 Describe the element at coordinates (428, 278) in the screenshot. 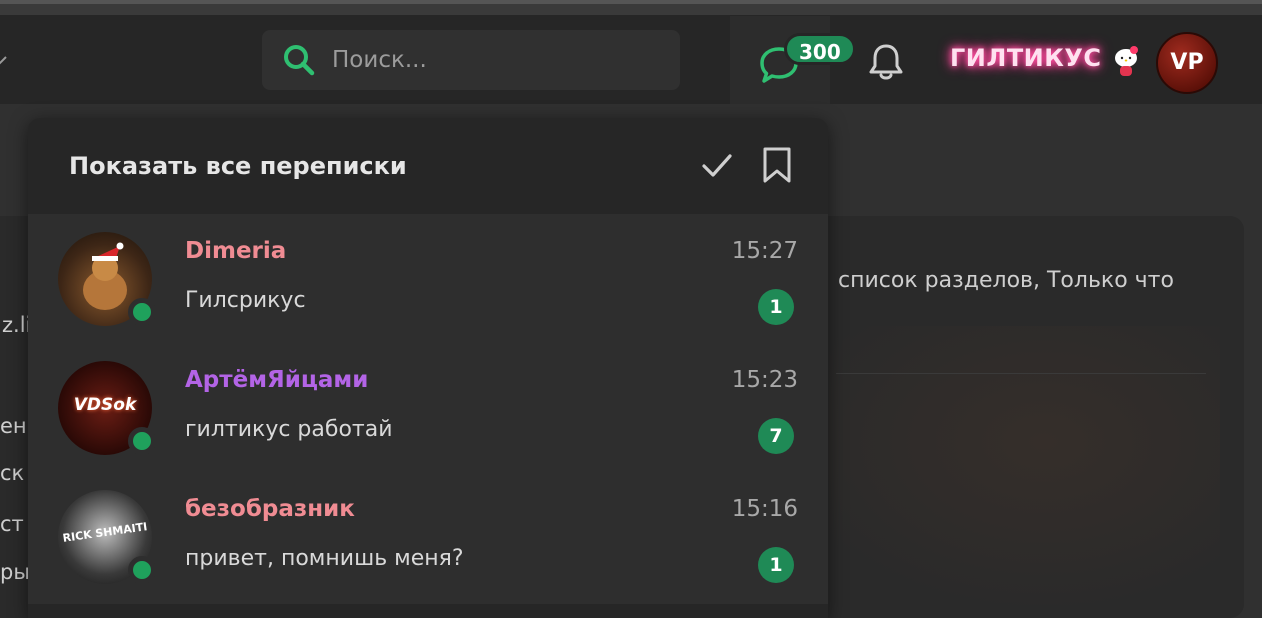

I see `conversation-item: Dimeria 15:27 Гилсрикус 1` at that location.